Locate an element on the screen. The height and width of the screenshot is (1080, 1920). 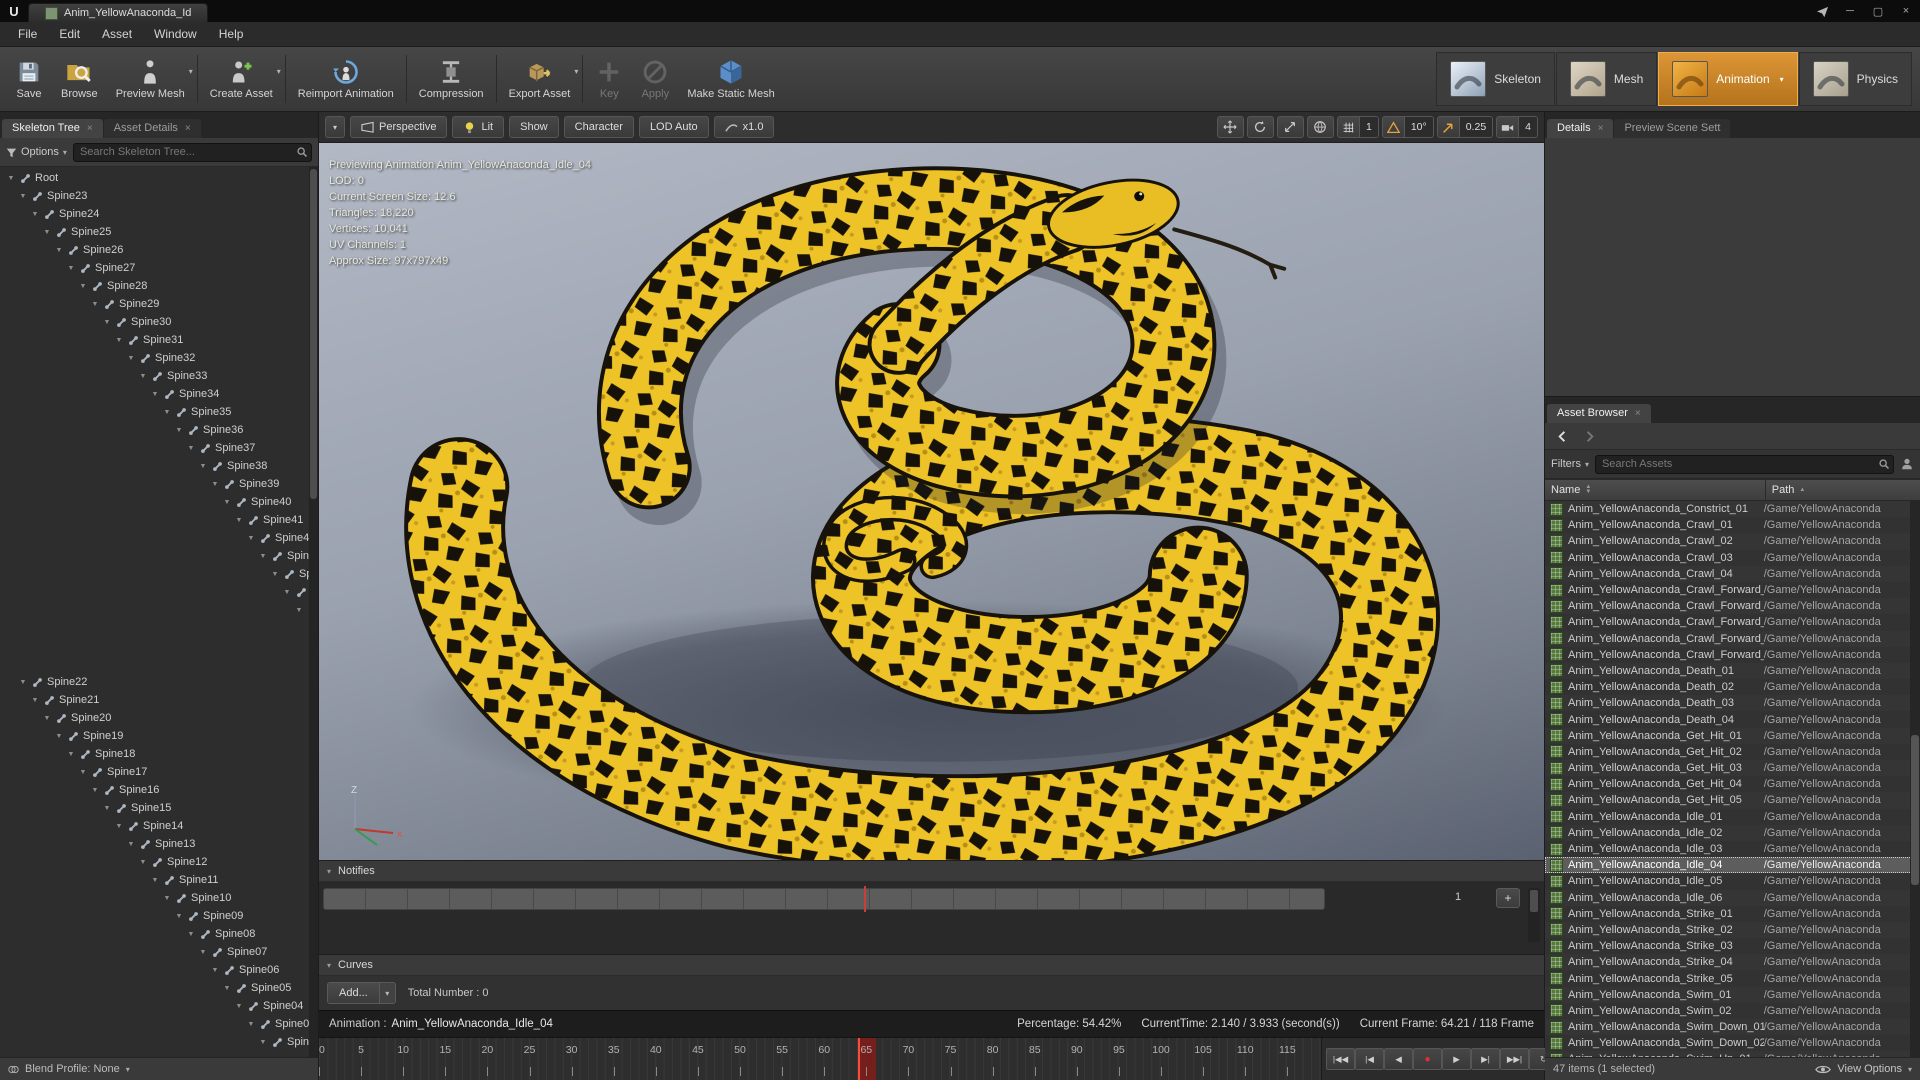
bone-tree-item: ▼ Spine31 is located at coordinates (159, 340).